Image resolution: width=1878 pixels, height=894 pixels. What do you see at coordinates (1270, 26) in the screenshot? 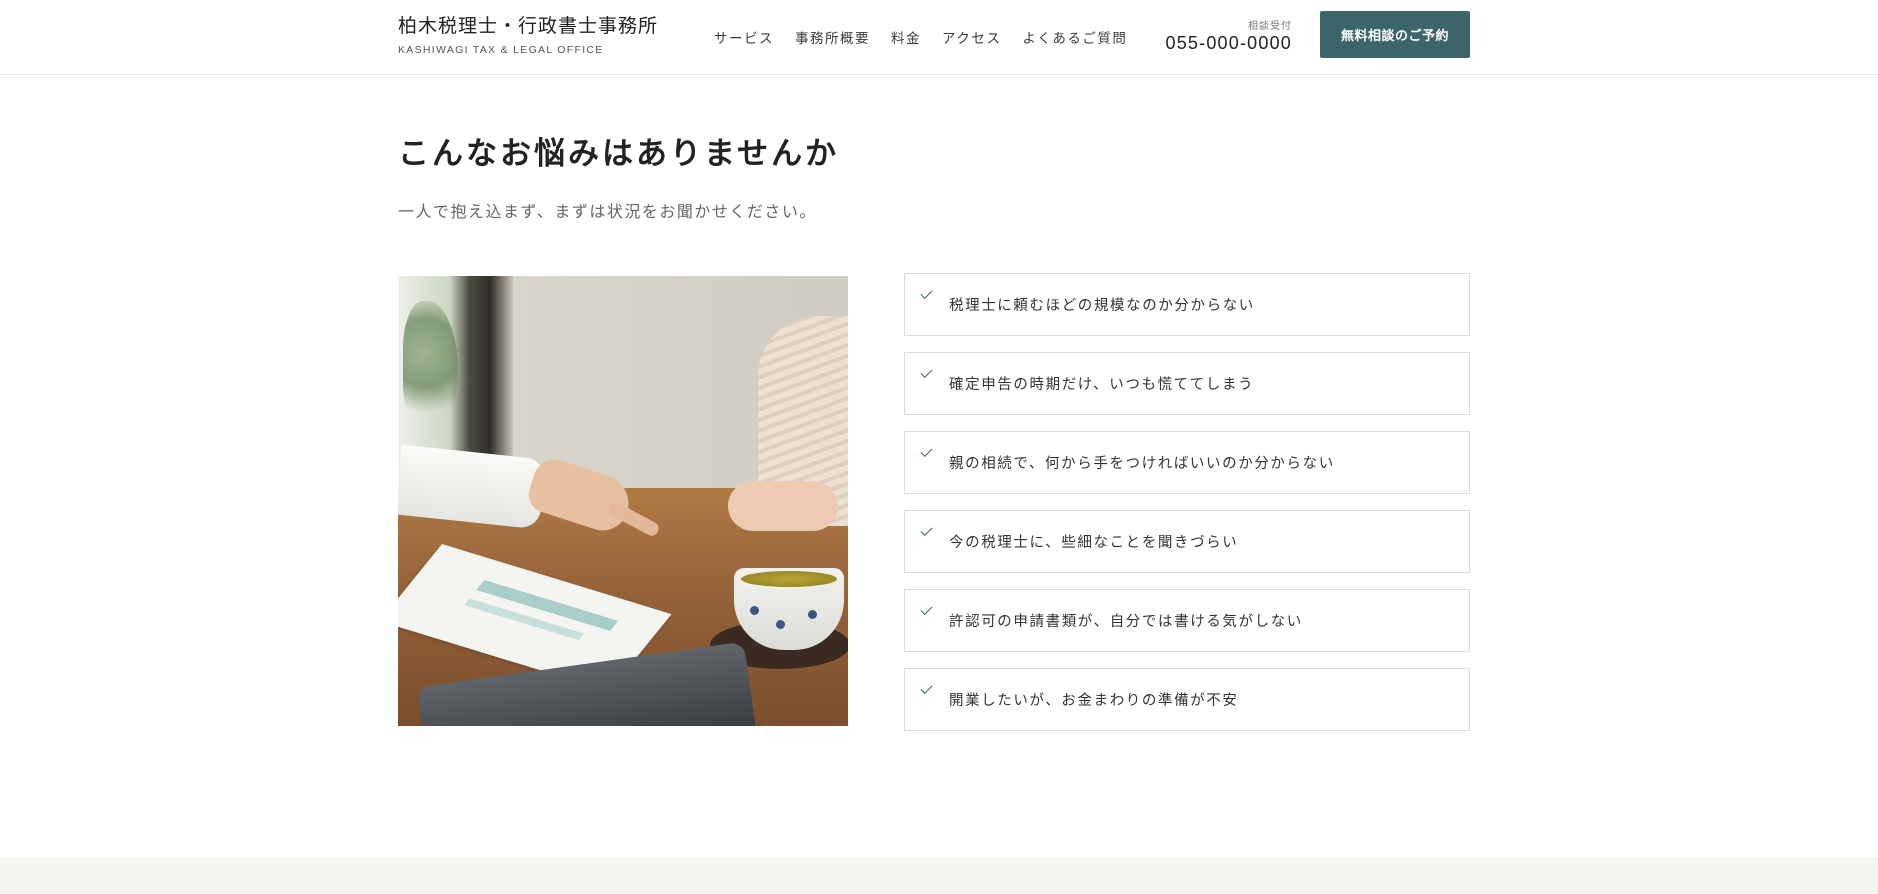
I see `phone-label: 相談受付` at bounding box center [1270, 26].